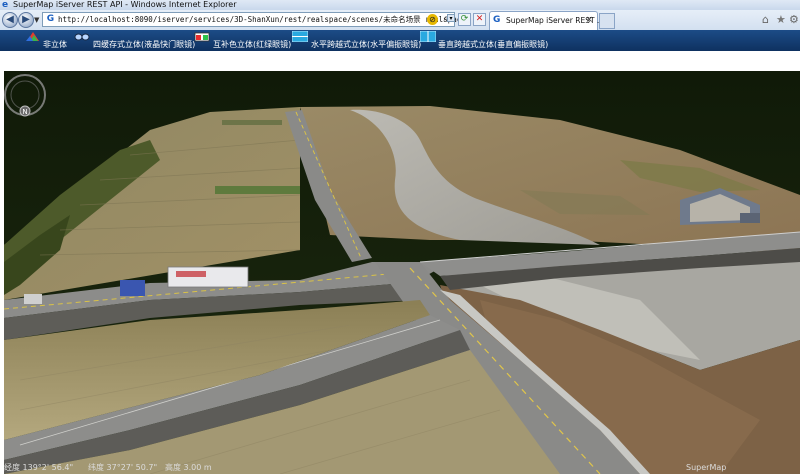 Image resolution: width=800 pixels, height=474 pixels. I want to click on anaglyph-glasses-button: 互补色立体(红绿眼镜), so click(244, 40).